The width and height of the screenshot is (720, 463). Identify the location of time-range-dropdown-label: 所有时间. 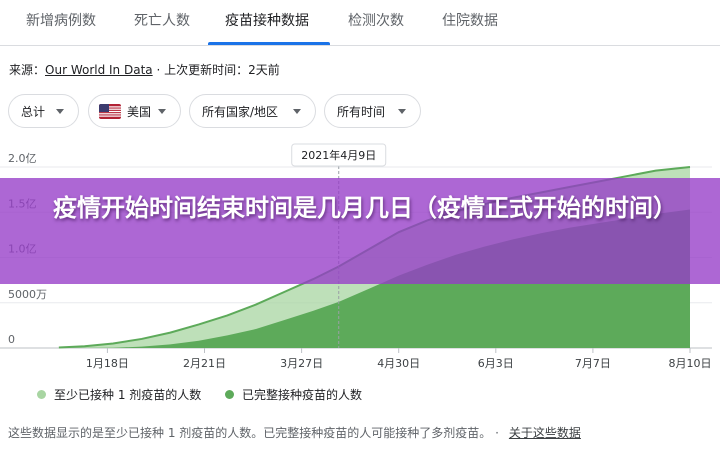
(361, 111).